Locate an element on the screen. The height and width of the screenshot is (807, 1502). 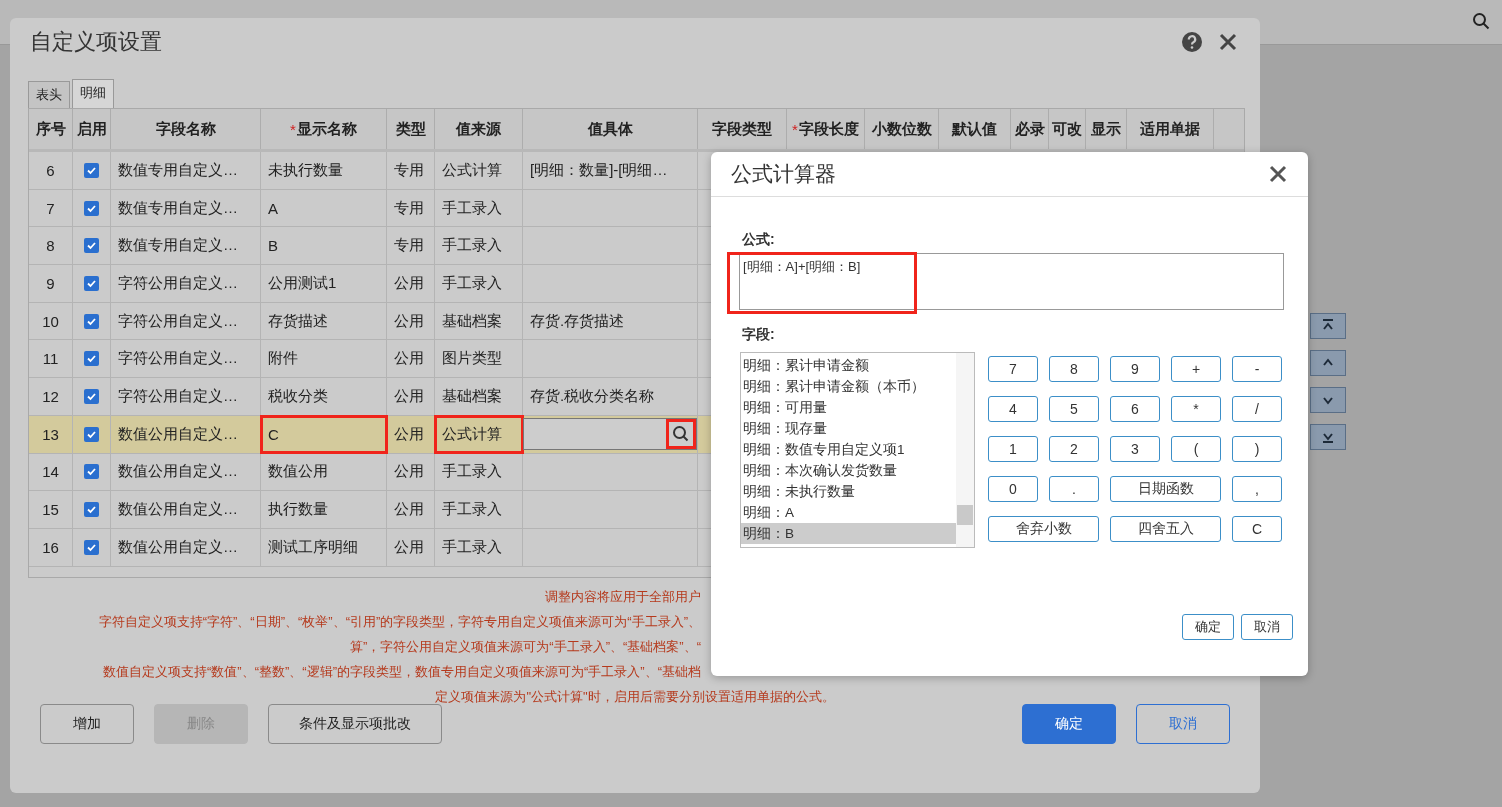
row-number: 11 is located at coordinates (51, 359).